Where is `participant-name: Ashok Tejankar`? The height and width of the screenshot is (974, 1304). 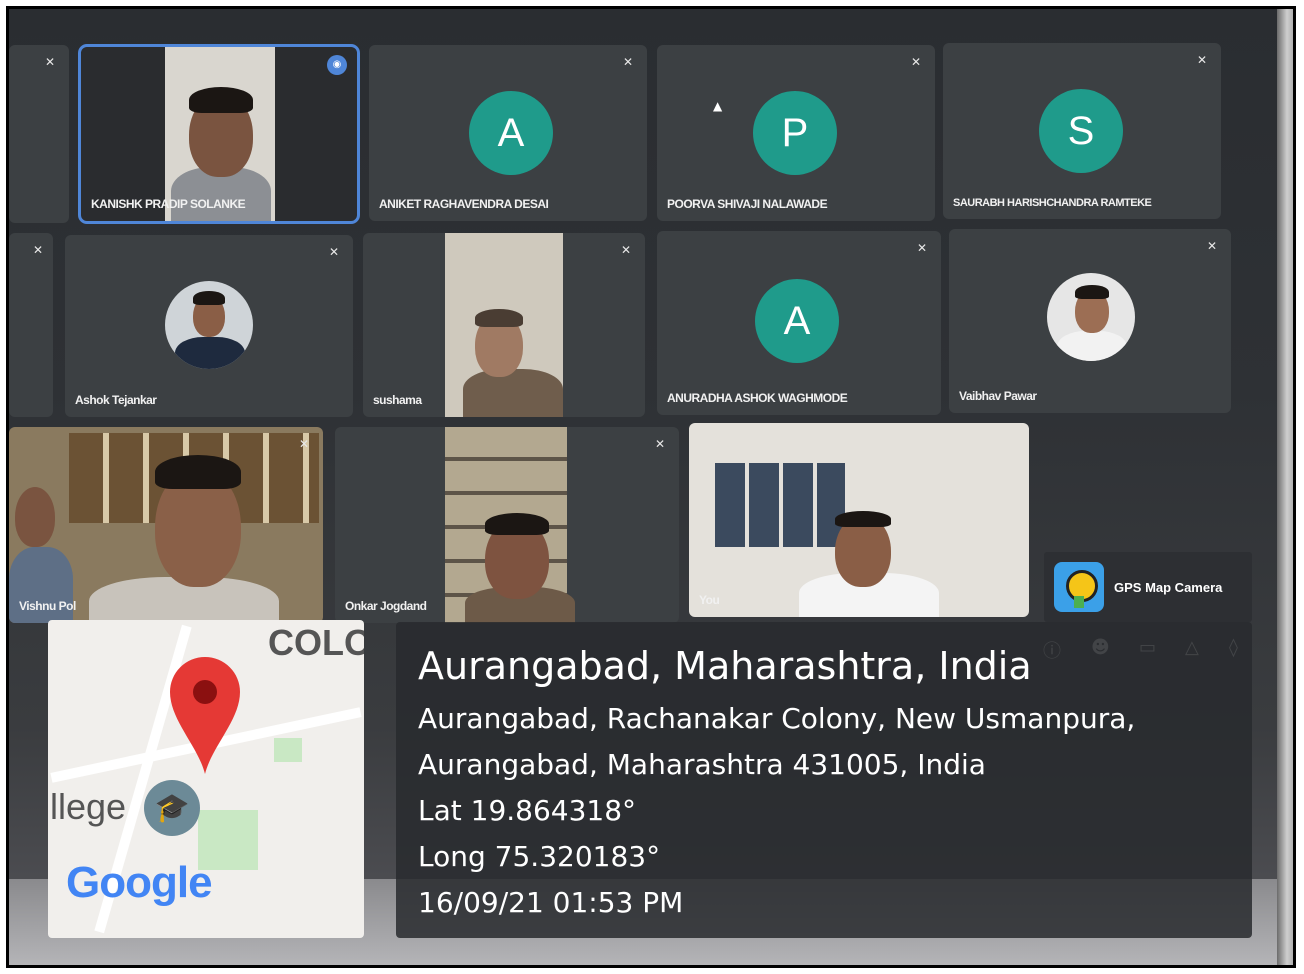 participant-name: Ashok Tejankar is located at coordinates (116, 400).